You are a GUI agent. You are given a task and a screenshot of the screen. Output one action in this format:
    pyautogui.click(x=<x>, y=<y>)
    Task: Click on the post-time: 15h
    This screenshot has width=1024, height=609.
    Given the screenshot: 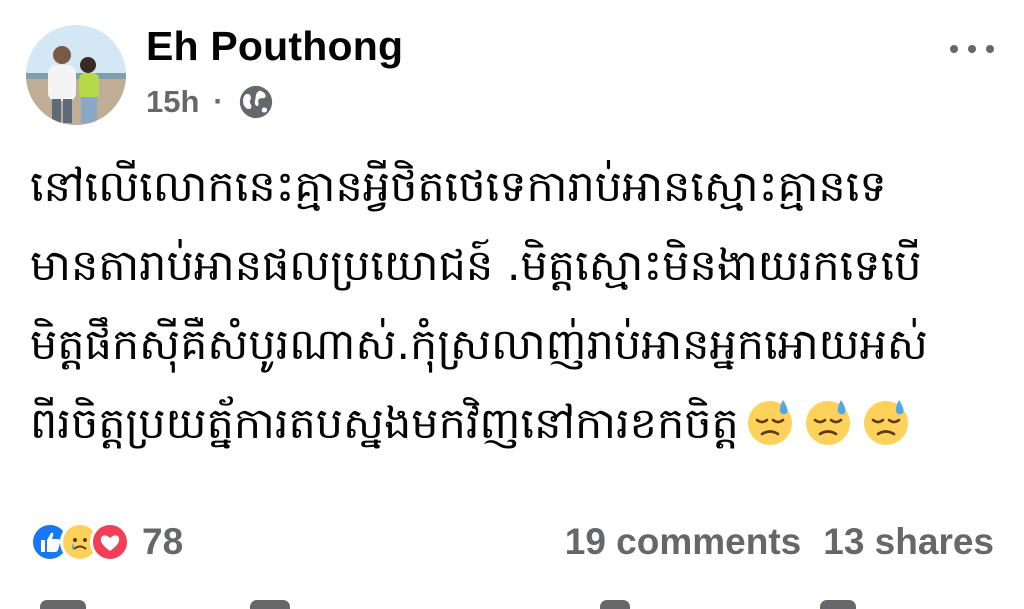 What is the action you would take?
    pyautogui.click(x=172, y=102)
    